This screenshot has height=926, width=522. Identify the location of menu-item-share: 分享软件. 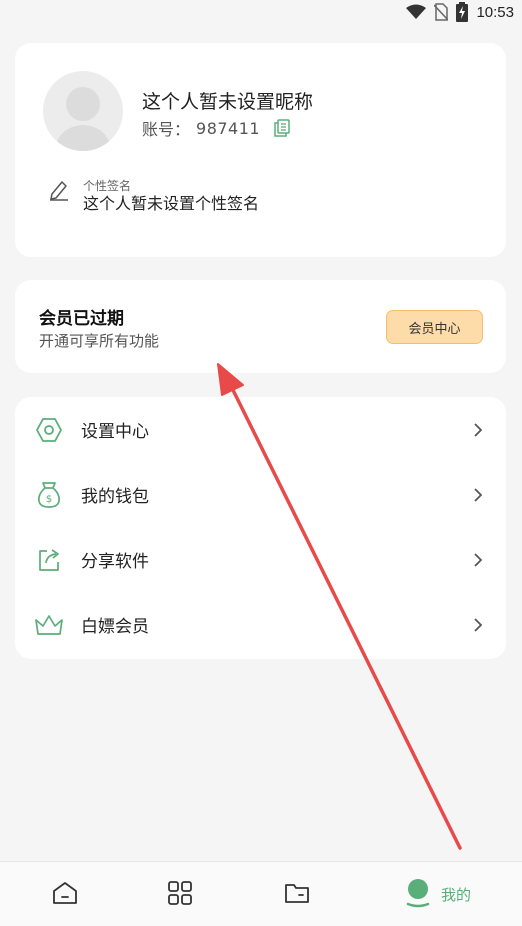
(260, 559).